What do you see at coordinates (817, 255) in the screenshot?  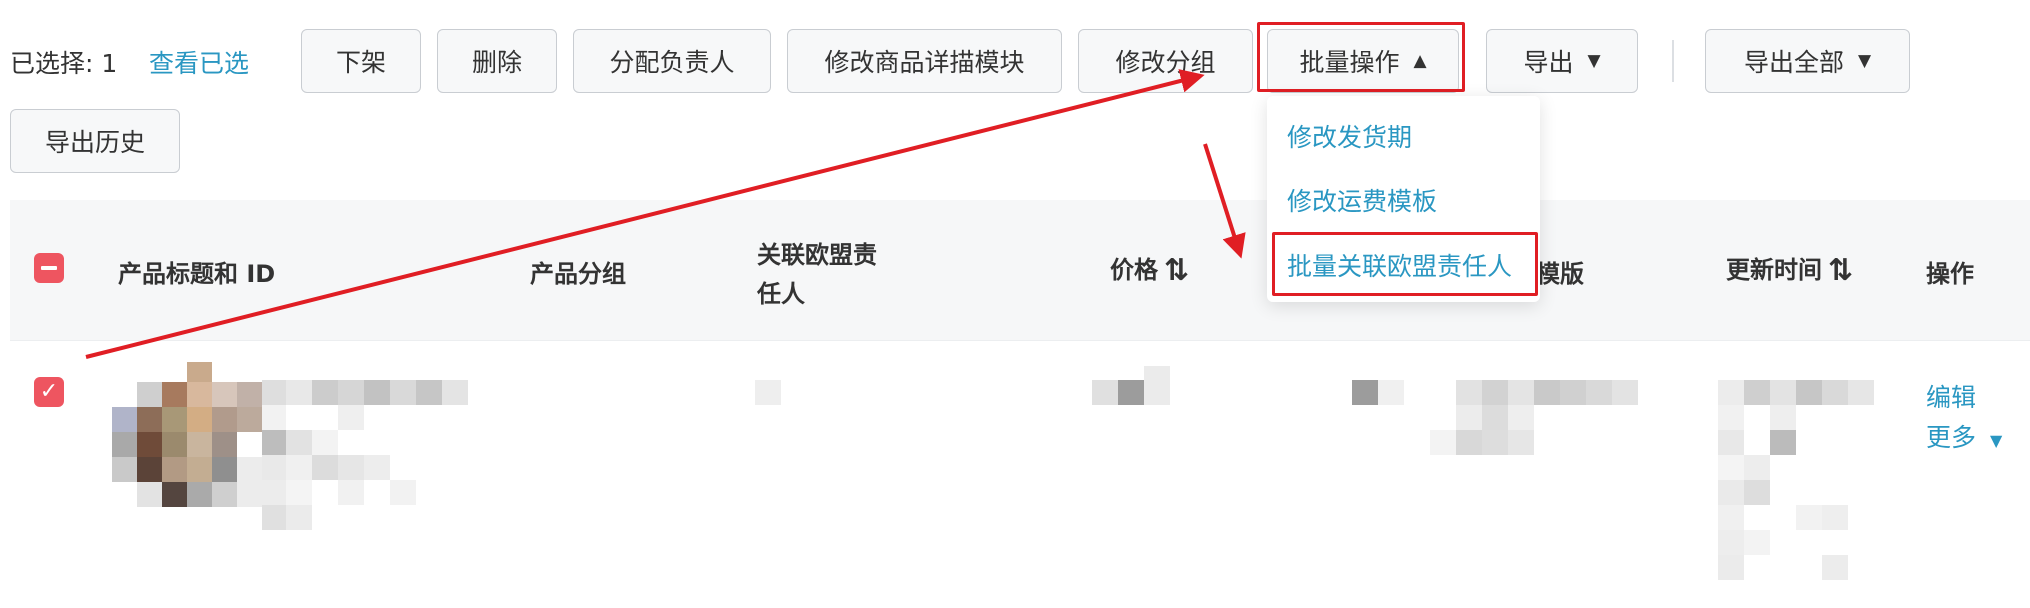 I see `col-header-eu-owner-line1: 关联欧盟责` at bounding box center [817, 255].